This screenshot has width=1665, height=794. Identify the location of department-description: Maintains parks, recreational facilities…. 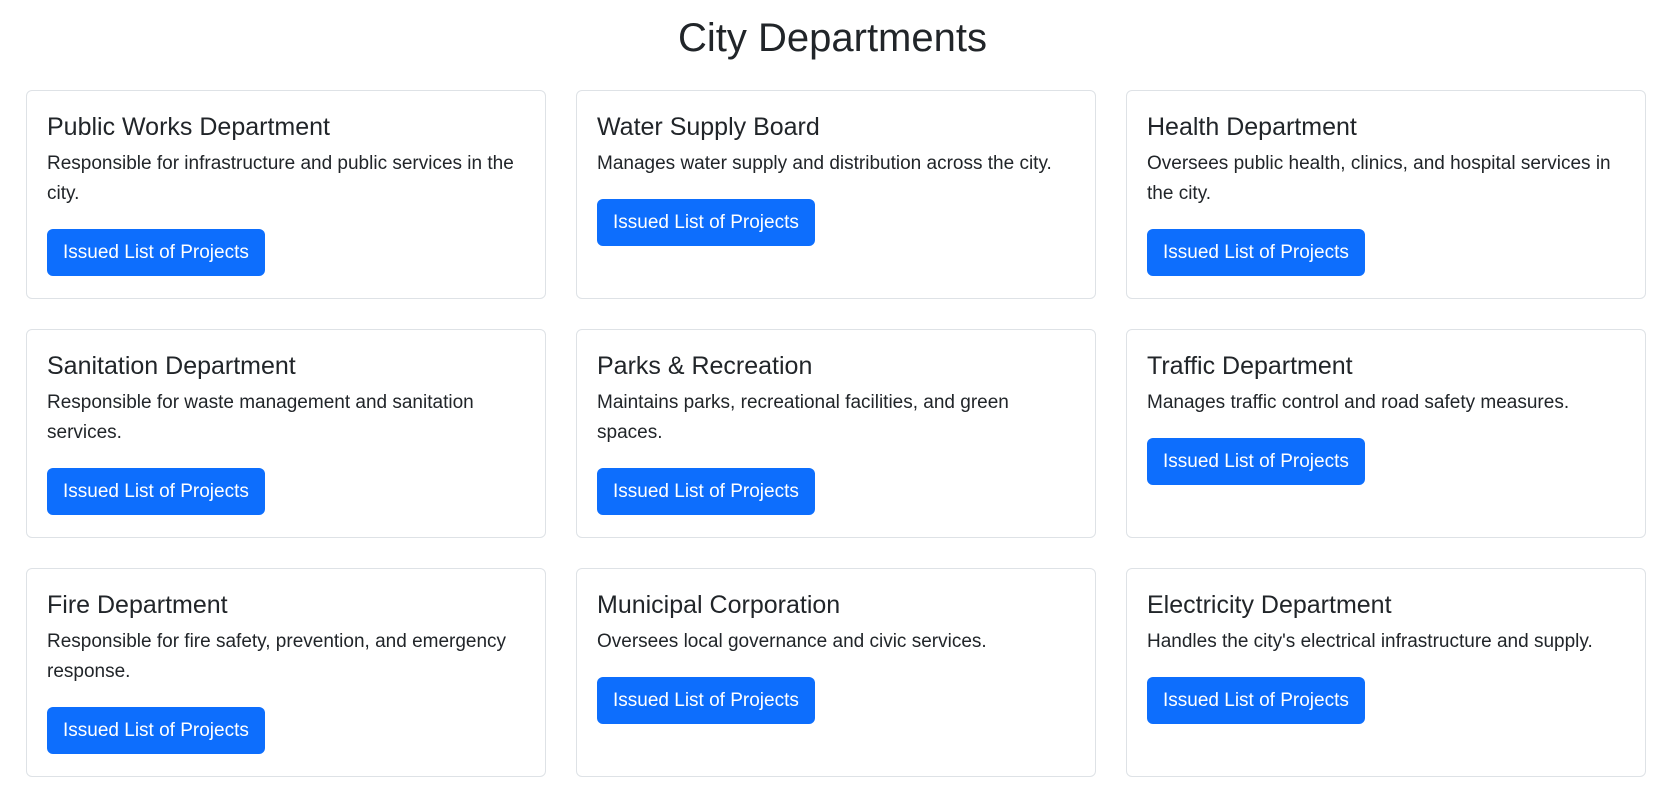
(803, 417).